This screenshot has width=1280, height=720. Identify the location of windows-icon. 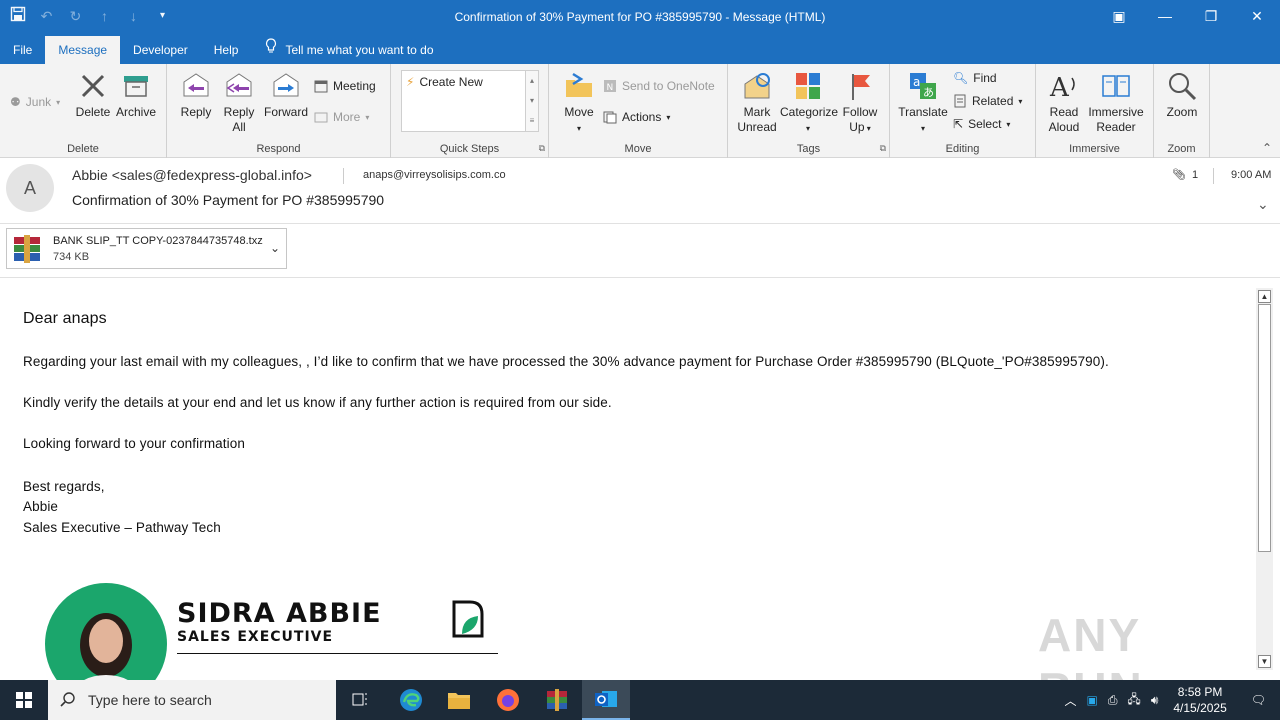
(24, 700).